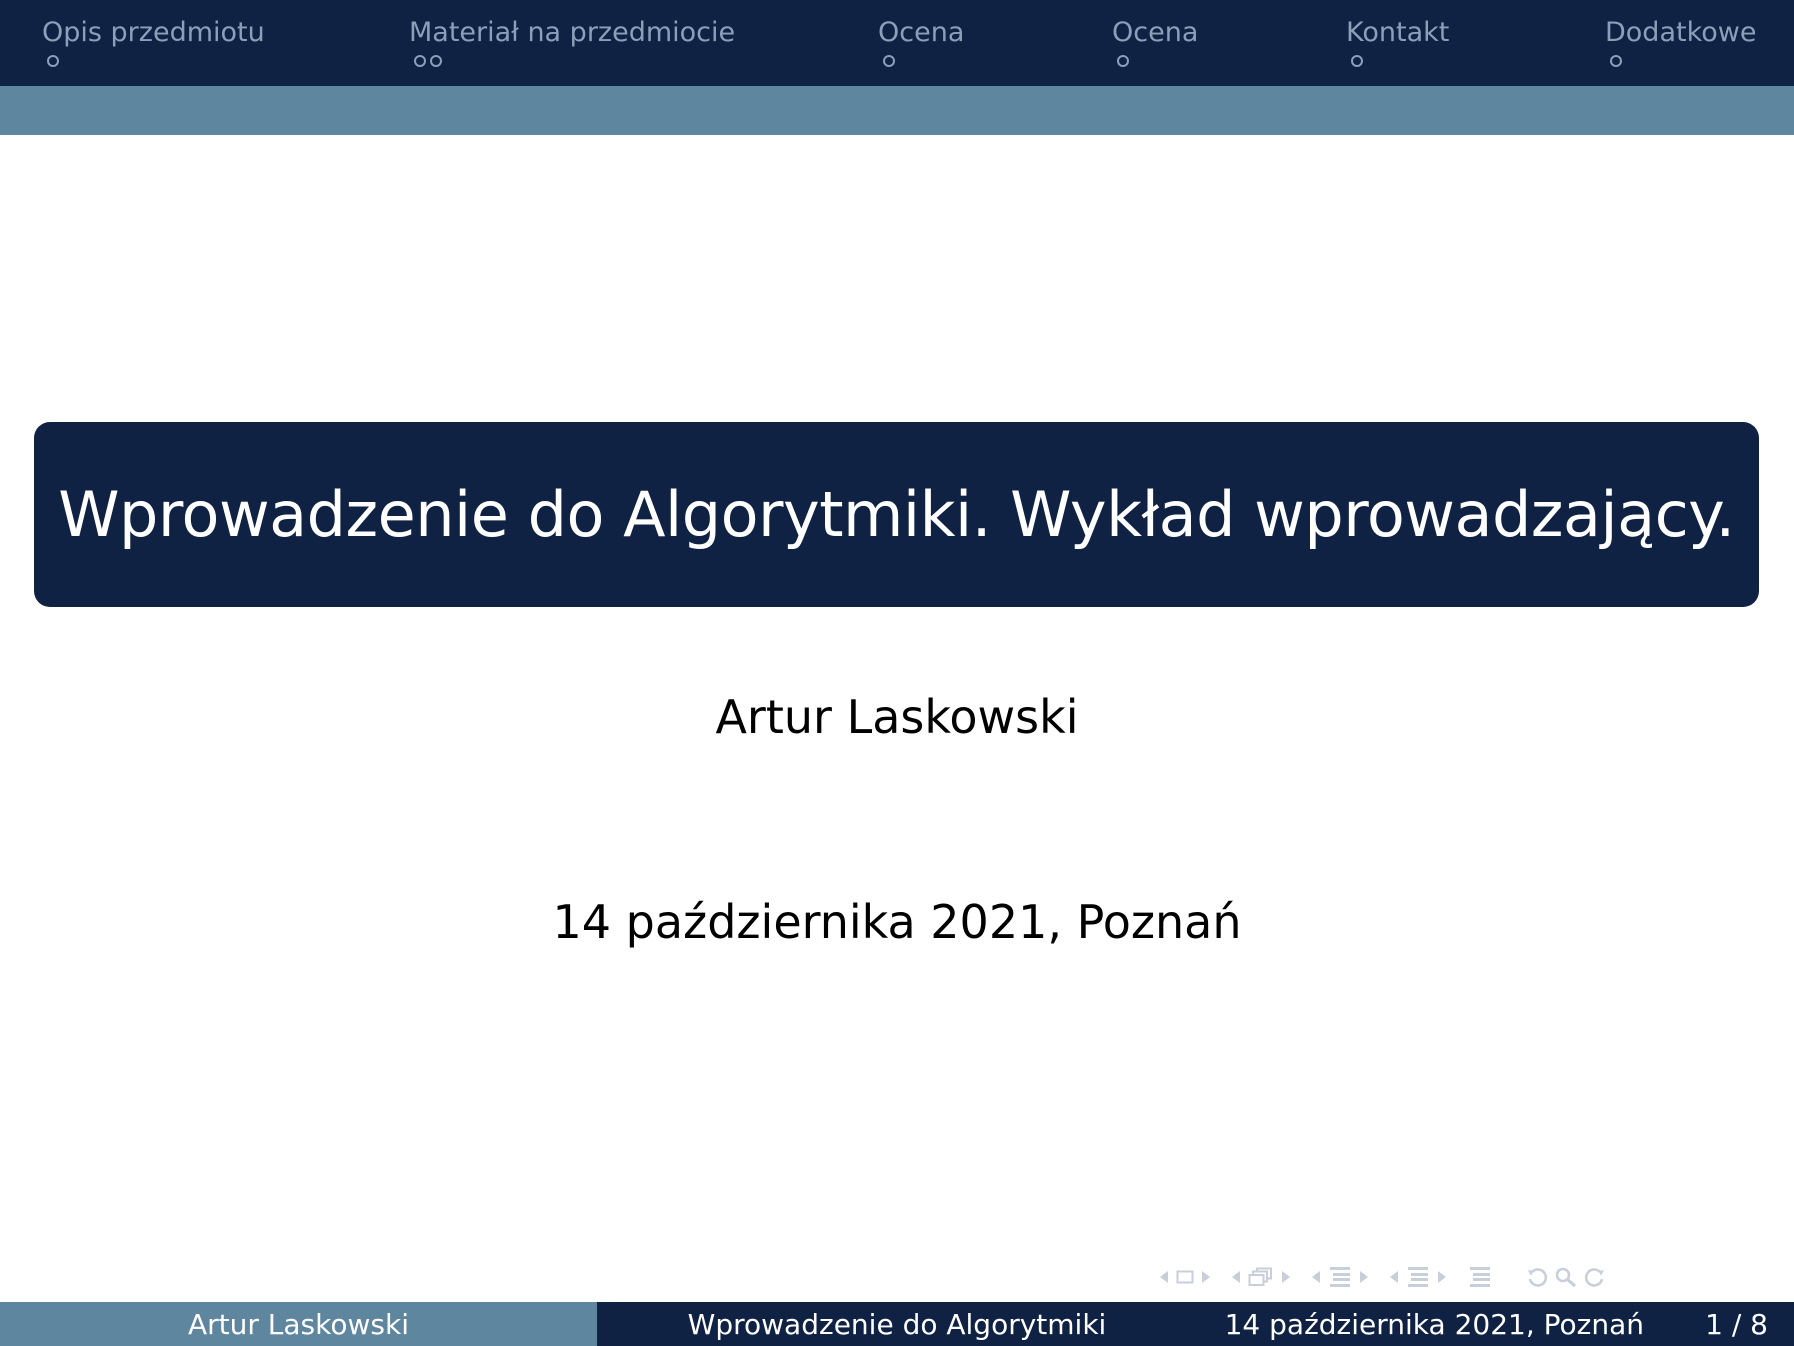 Image resolution: width=1794 pixels, height=1346 pixels. I want to click on document-nav-group, so click(1480, 1277).